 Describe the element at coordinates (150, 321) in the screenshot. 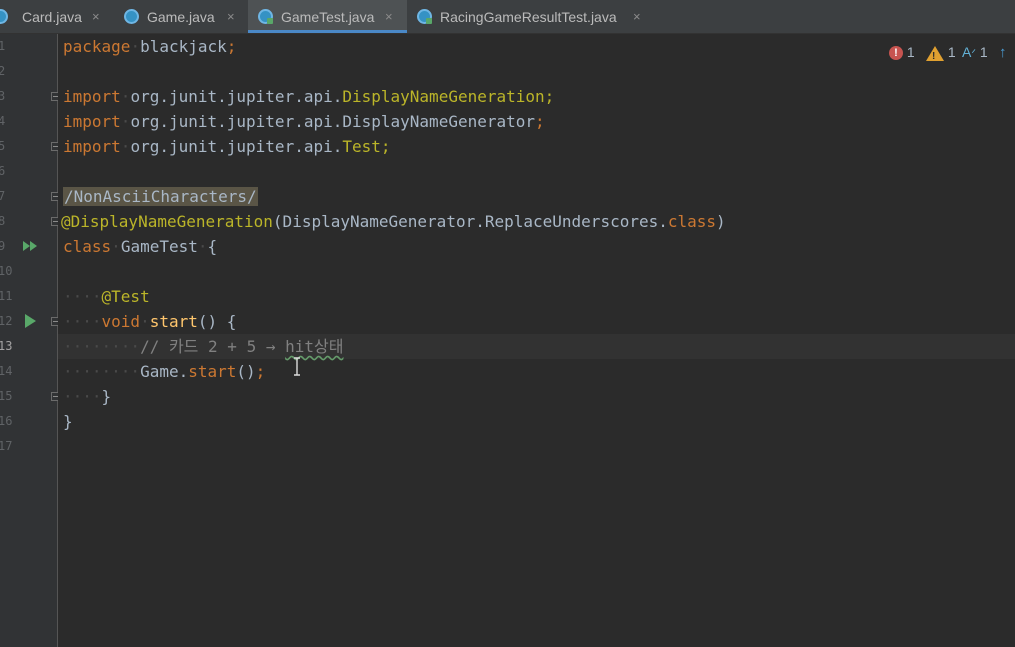

I see `code-line-12: ····void·start() {` at that location.